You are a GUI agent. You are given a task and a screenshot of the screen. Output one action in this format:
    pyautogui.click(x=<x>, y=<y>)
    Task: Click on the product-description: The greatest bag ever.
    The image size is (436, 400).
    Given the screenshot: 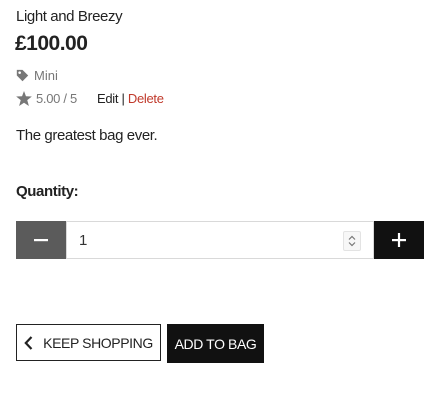 What is the action you would take?
    pyautogui.click(x=87, y=135)
    